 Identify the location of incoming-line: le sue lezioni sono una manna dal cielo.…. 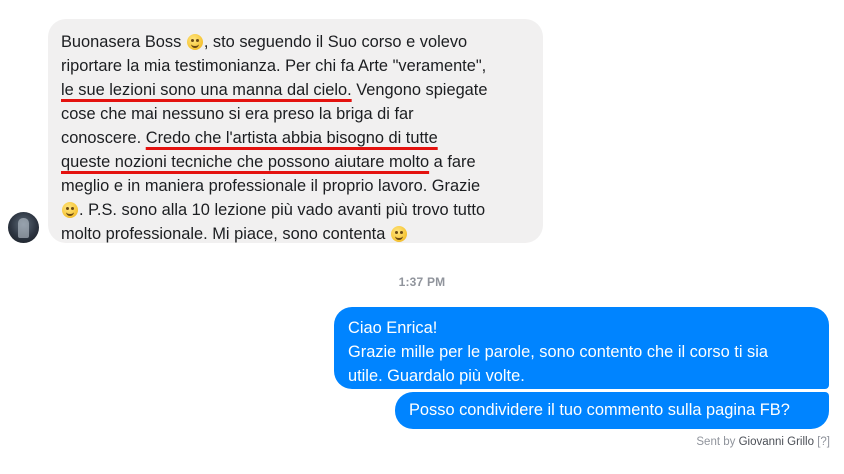
(295, 90).